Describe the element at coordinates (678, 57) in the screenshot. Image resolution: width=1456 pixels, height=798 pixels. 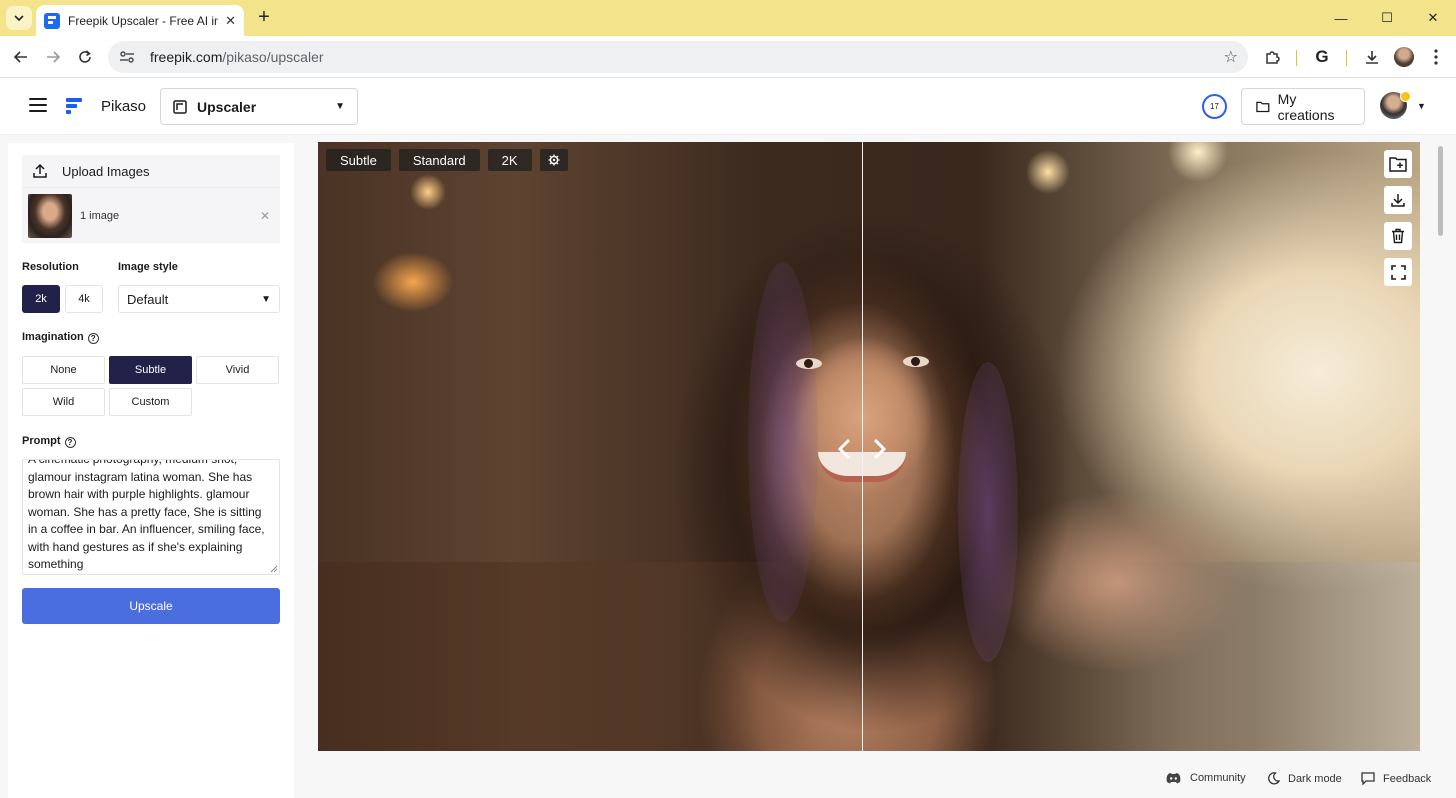
I see `address-bar: freepik.com/pikaso/upscaler ☆` at that location.